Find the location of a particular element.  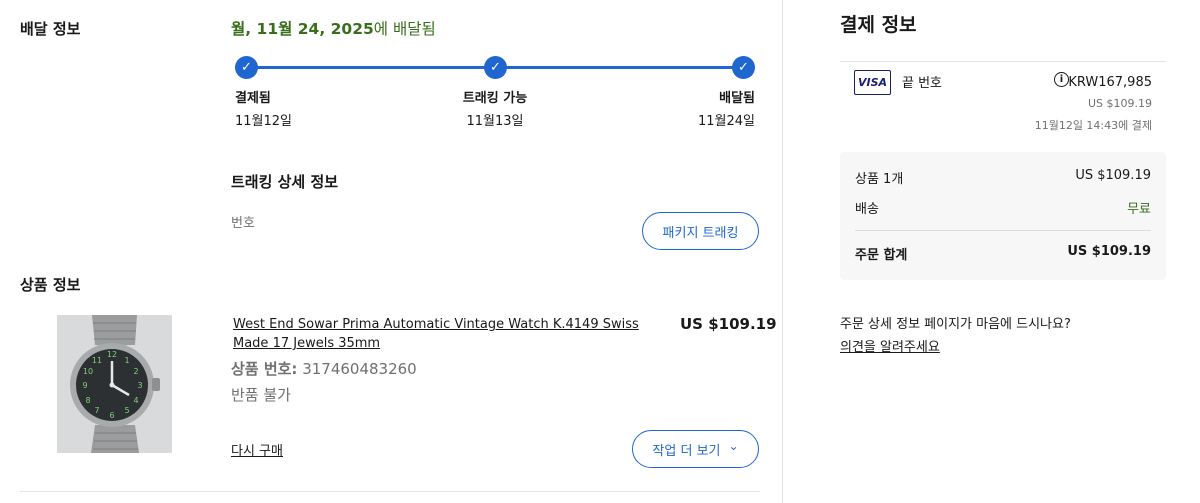

tracking-details-title: 트래킹 상세 정보 is located at coordinates (285, 182).